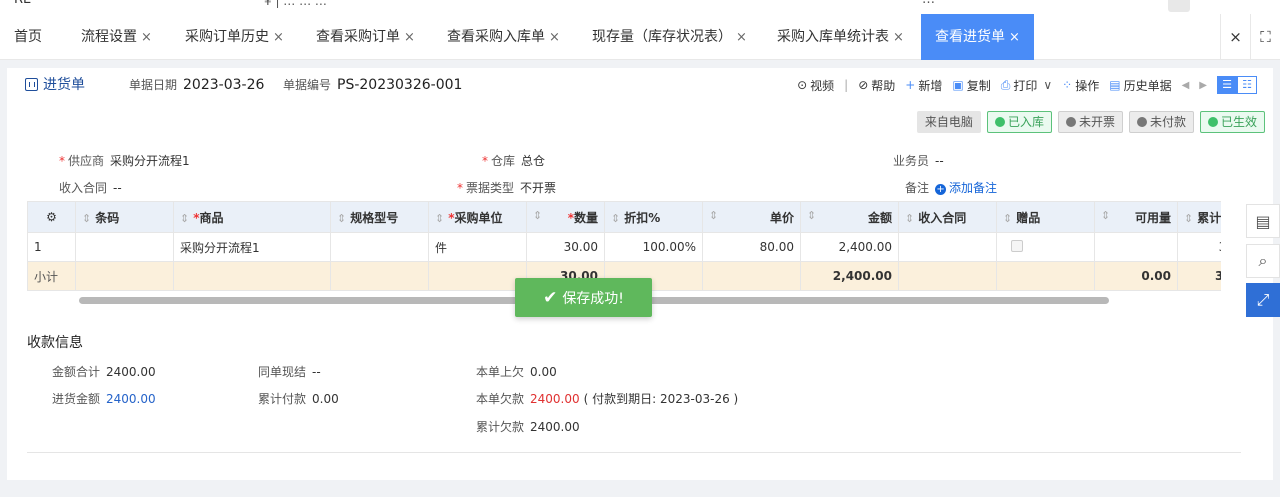 Image resolution: width=1280 pixels, height=497 pixels. I want to click on col-amount: ⇕ 金额, so click(849, 217).